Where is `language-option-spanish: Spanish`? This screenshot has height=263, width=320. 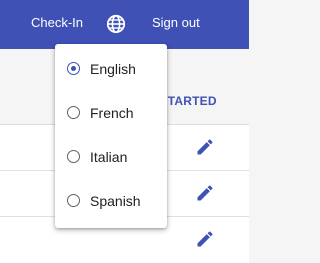 language-option-spanish: Spanish is located at coordinates (111, 202).